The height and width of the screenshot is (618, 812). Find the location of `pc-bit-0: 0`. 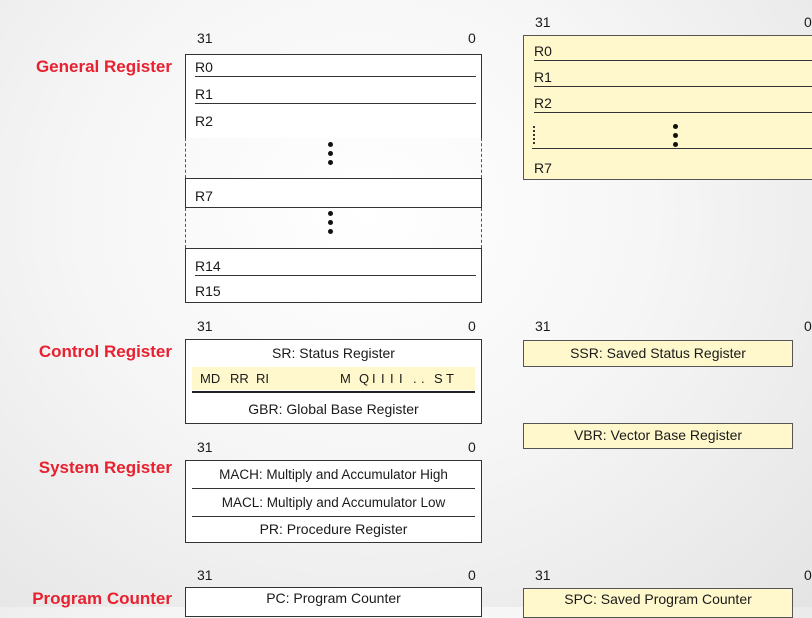

pc-bit-0: 0 is located at coordinates (472, 575).